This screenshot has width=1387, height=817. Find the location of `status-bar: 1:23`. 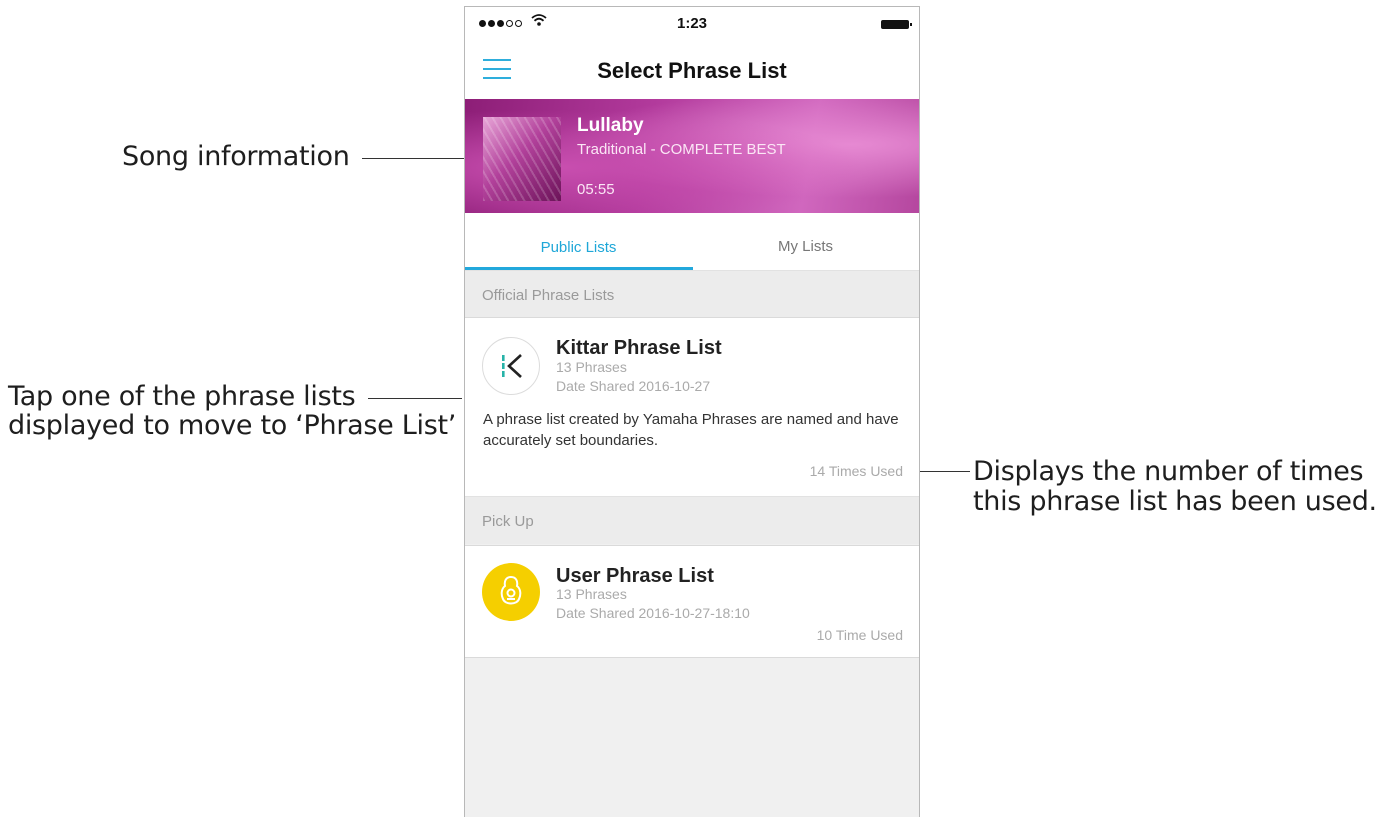

status-bar: 1:23 is located at coordinates (692, 24).